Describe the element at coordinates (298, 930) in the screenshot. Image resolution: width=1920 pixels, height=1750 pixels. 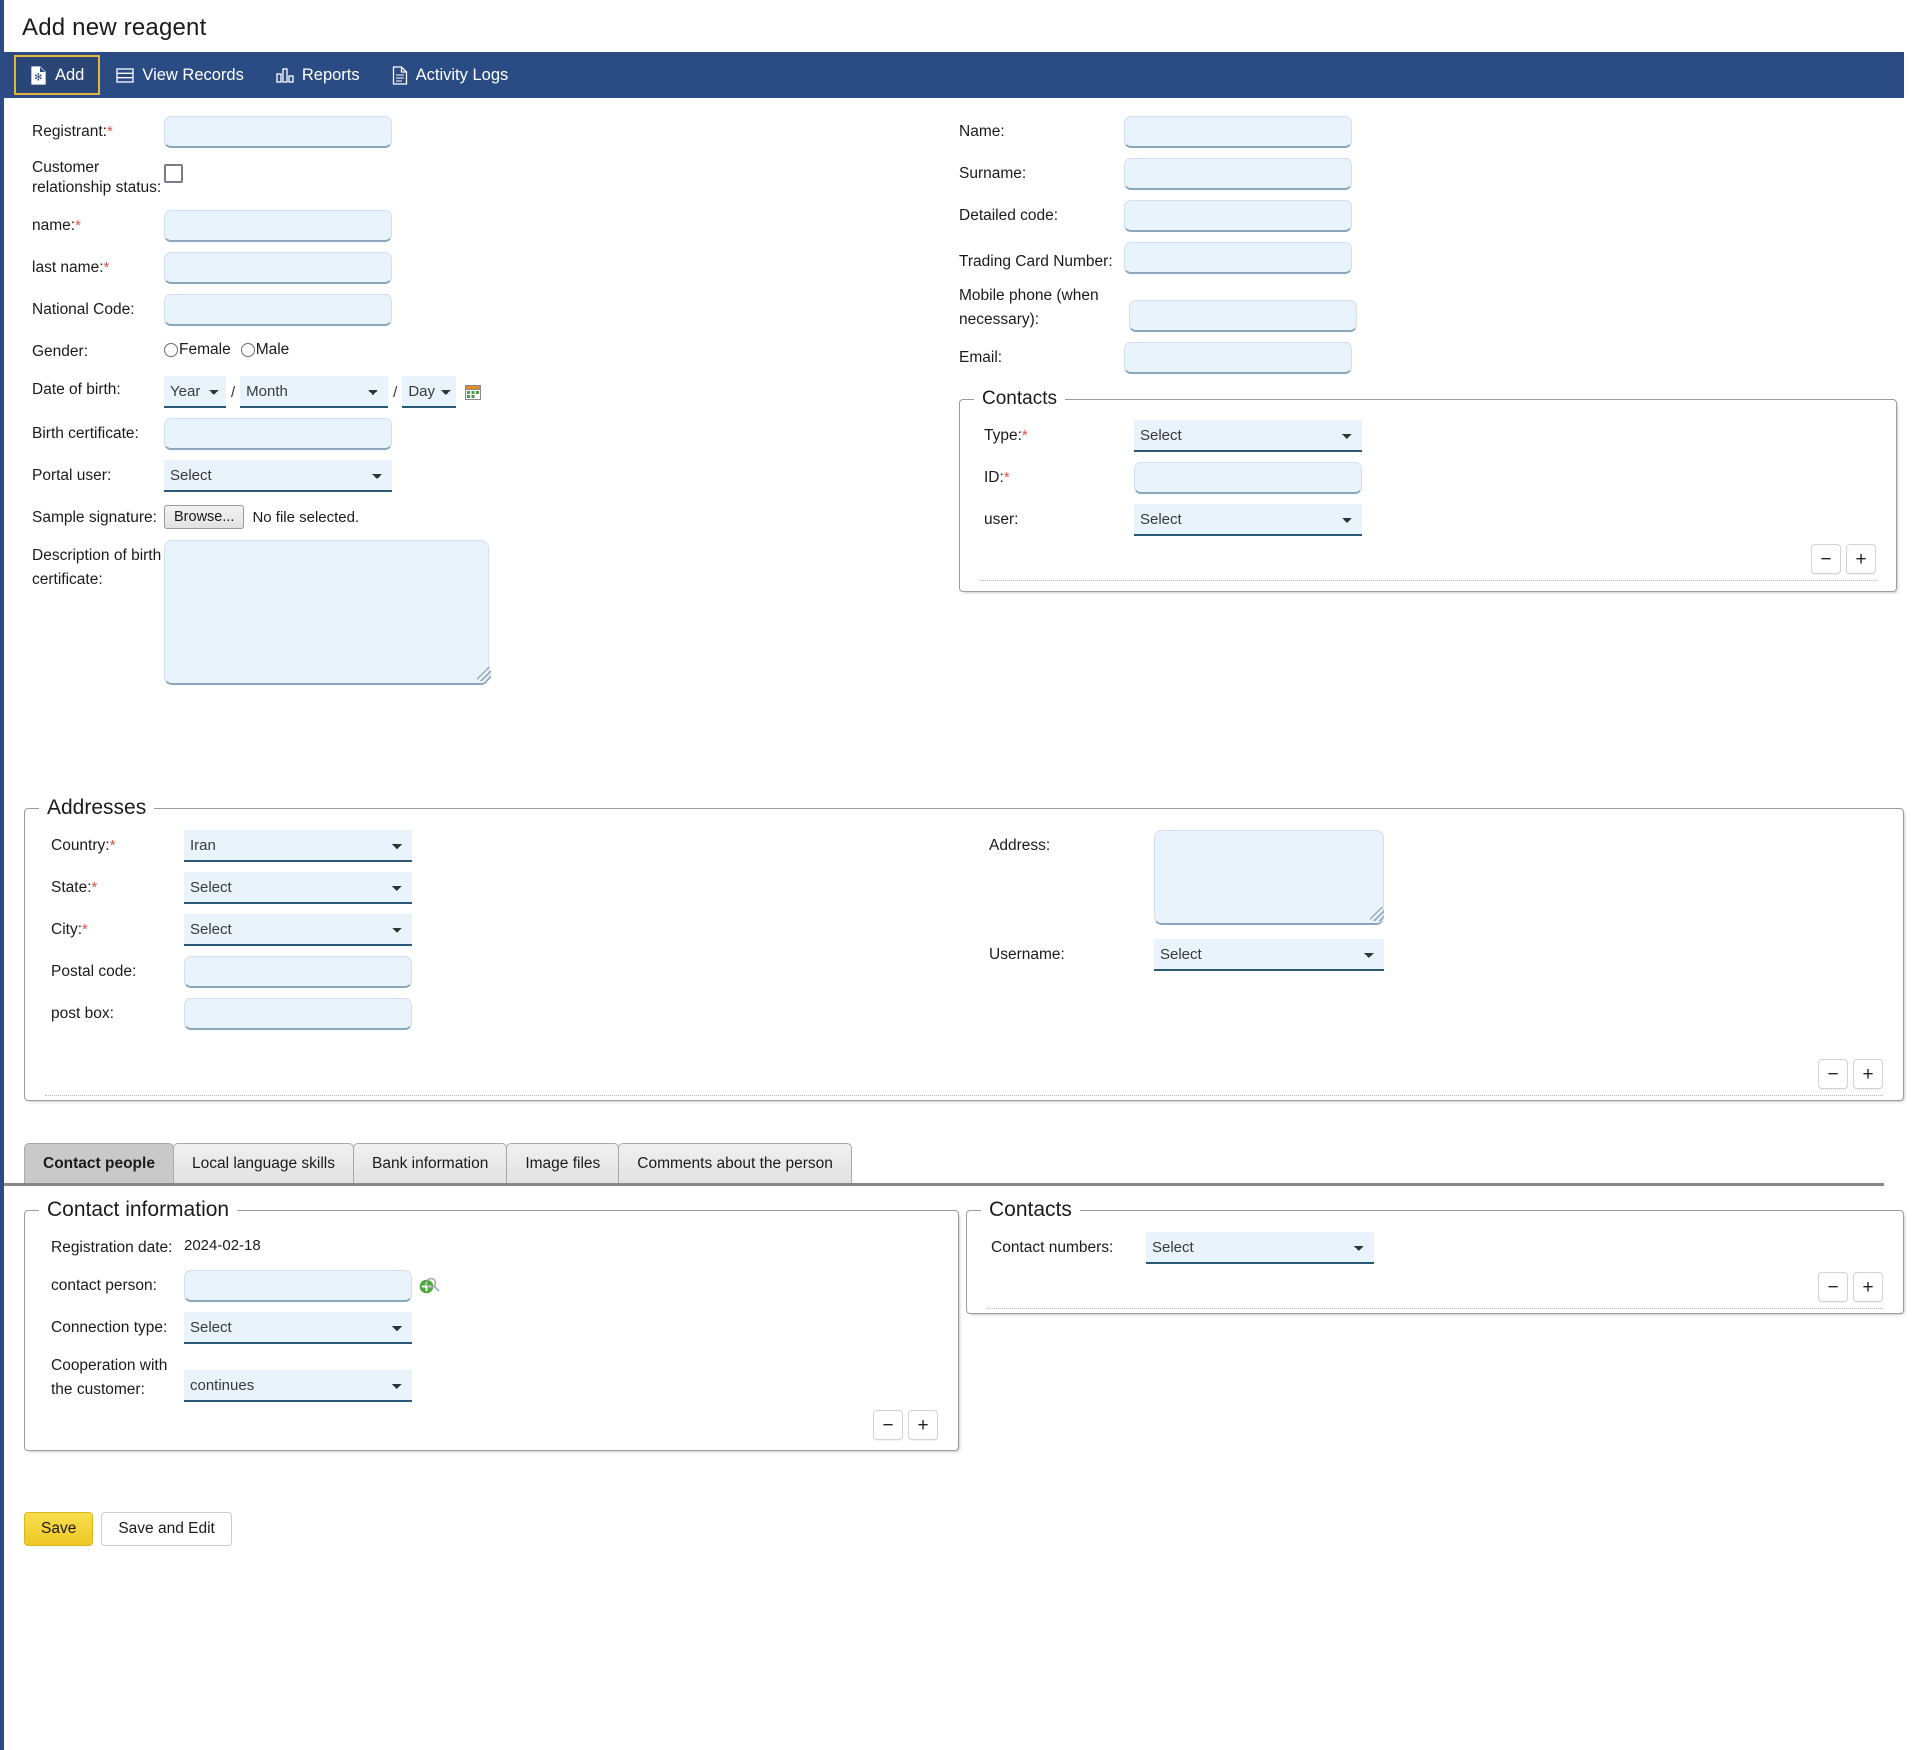
I see `city-select: Select` at that location.